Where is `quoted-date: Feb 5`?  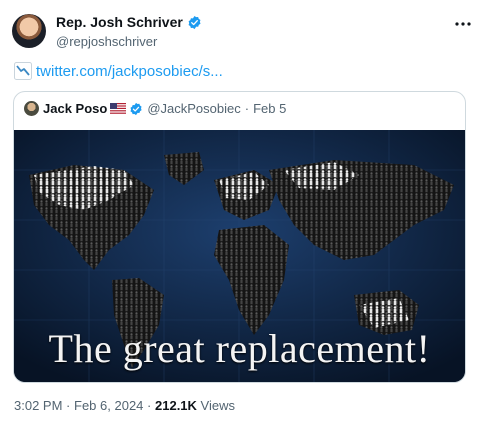
quoted-date: Feb 5 is located at coordinates (269, 108).